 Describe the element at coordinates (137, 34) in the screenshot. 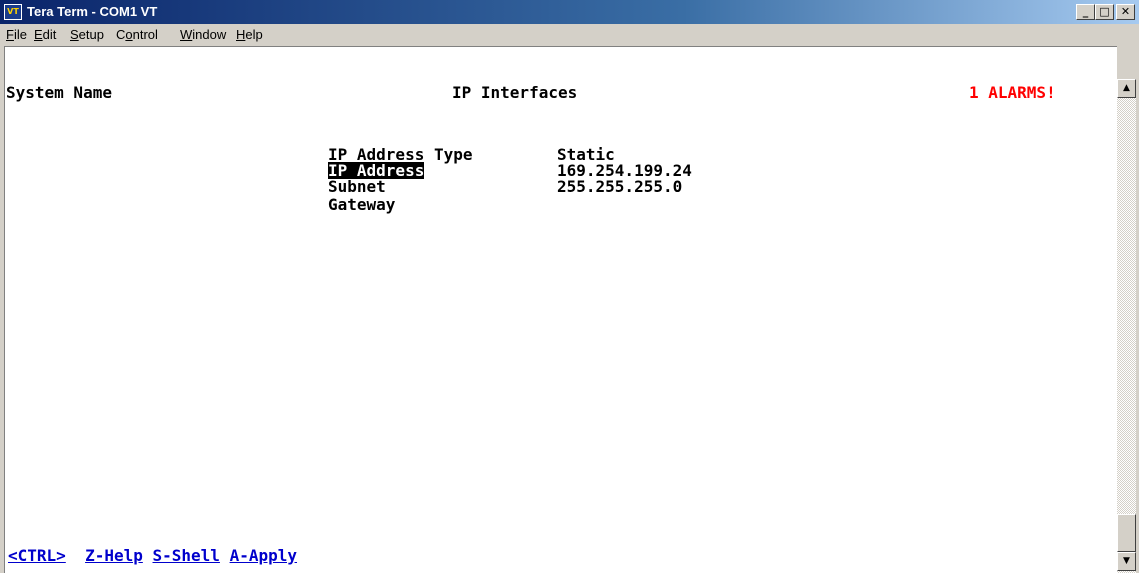

I see `menu-control: Control` at that location.